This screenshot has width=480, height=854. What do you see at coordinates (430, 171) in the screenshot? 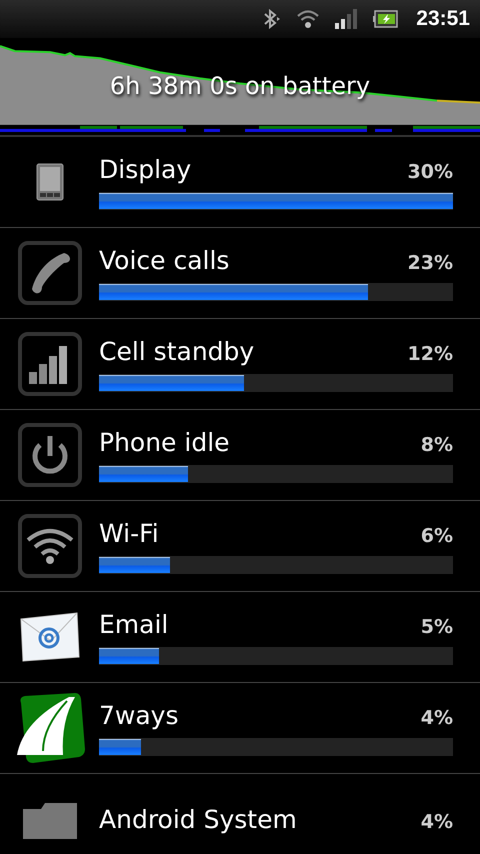
I see `usage-percent: 30%` at bounding box center [430, 171].